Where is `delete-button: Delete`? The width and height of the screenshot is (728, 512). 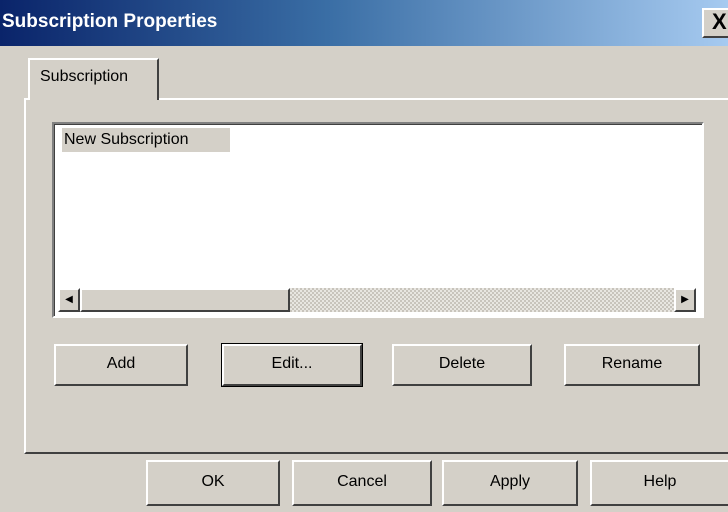 delete-button: Delete is located at coordinates (462, 365).